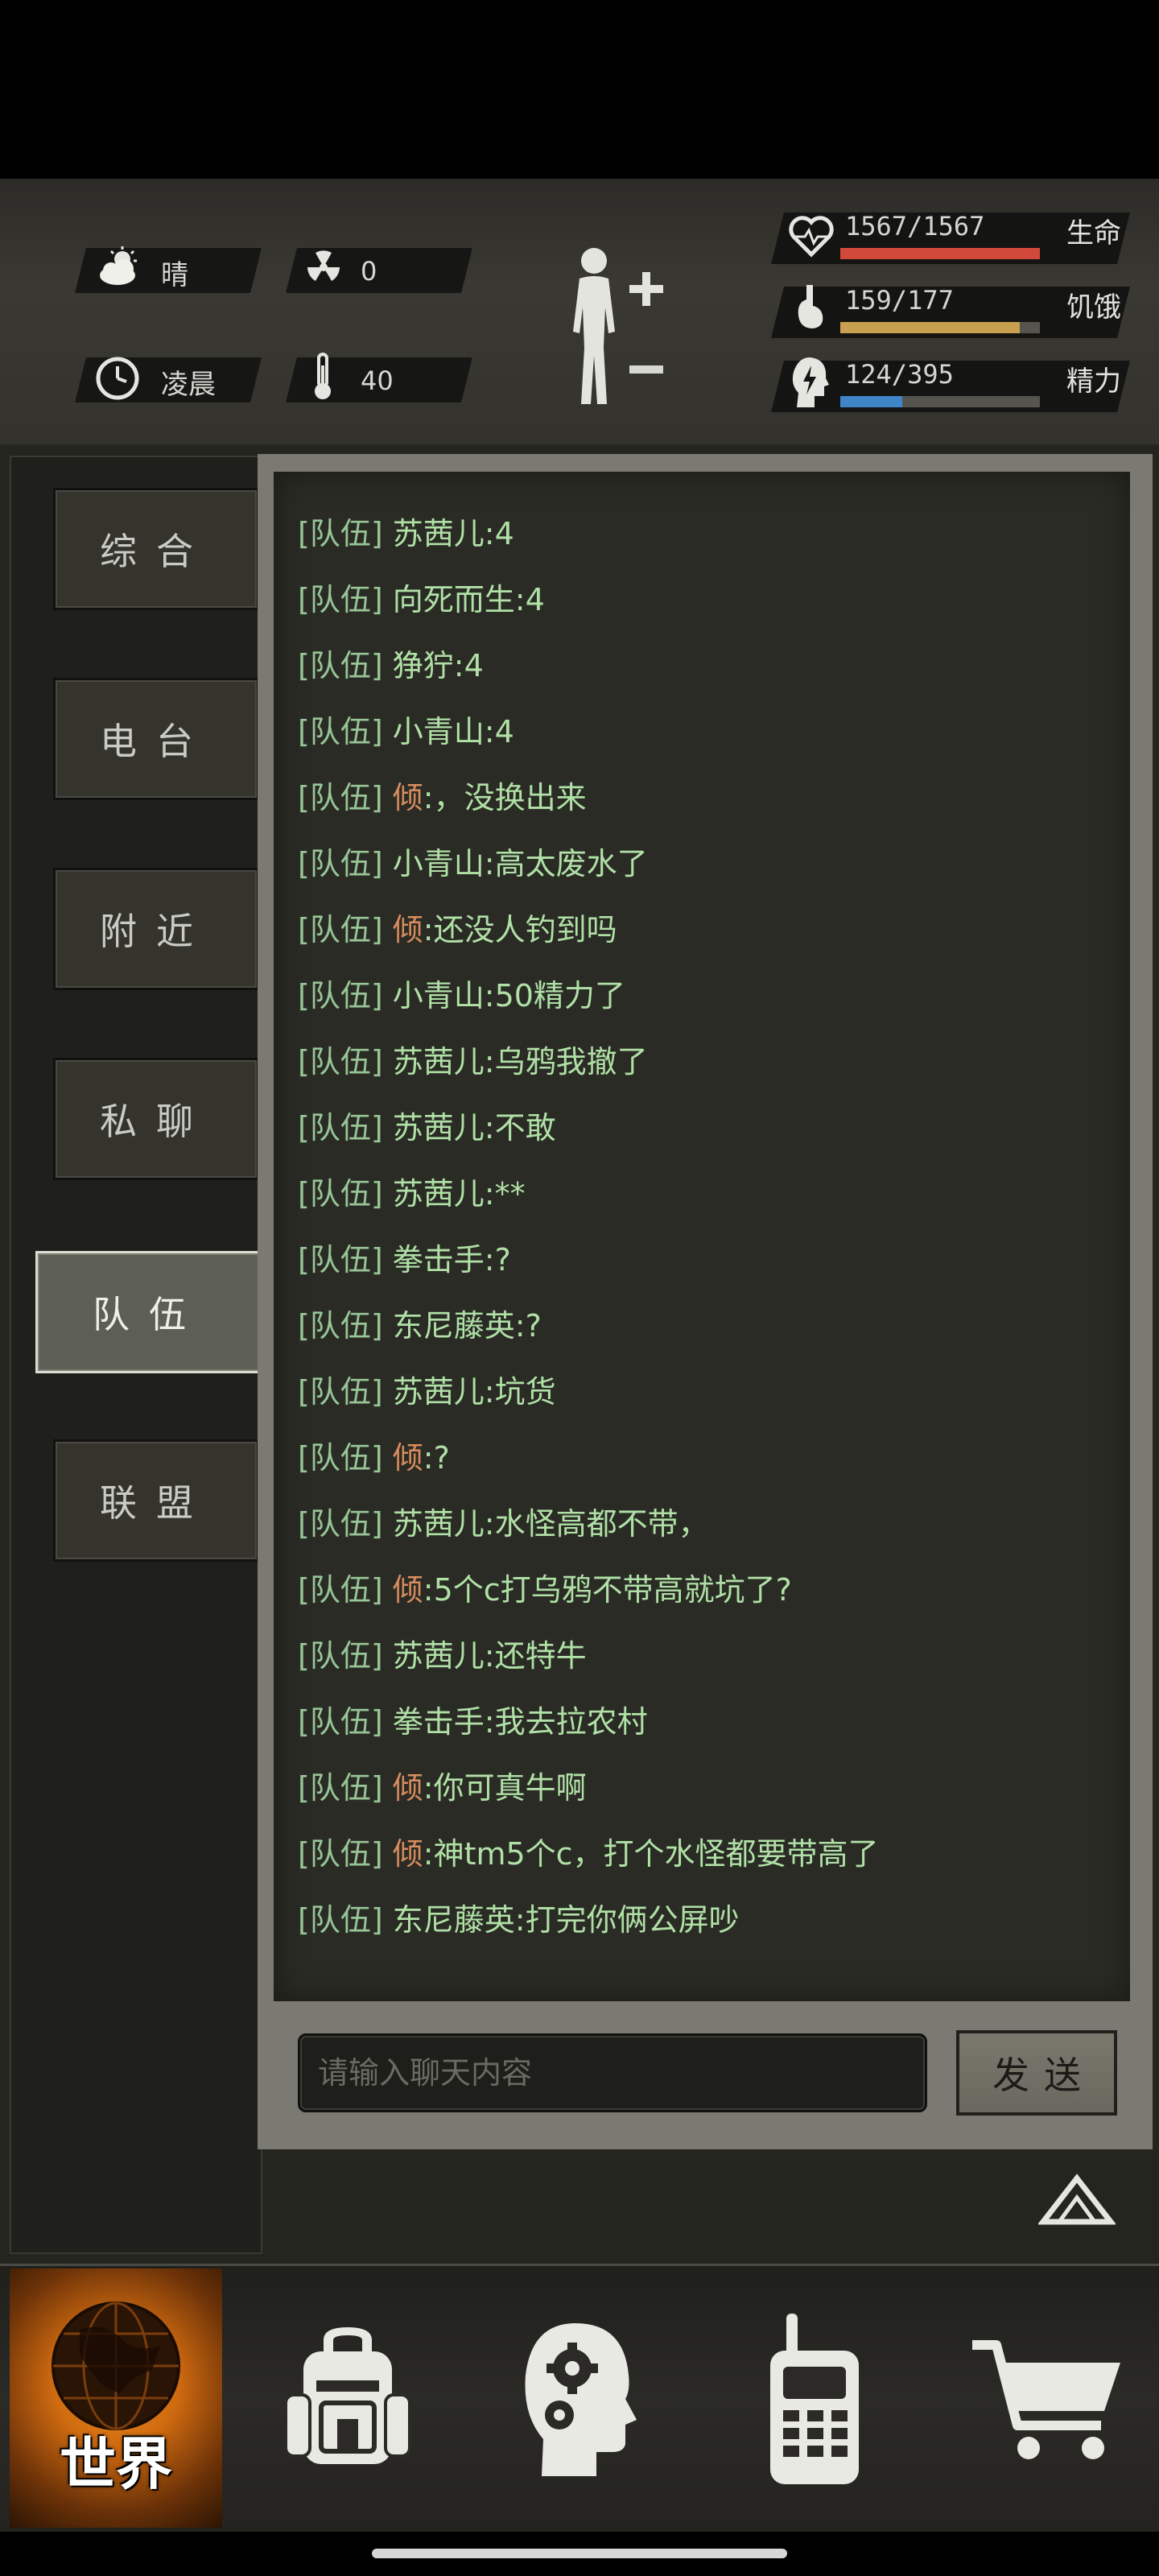 The height and width of the screenshot is (2576, 1159). Describe the element at coordinates (1093, 307) in the screenshot. I see `hunger-label: 饥饿` at that location.